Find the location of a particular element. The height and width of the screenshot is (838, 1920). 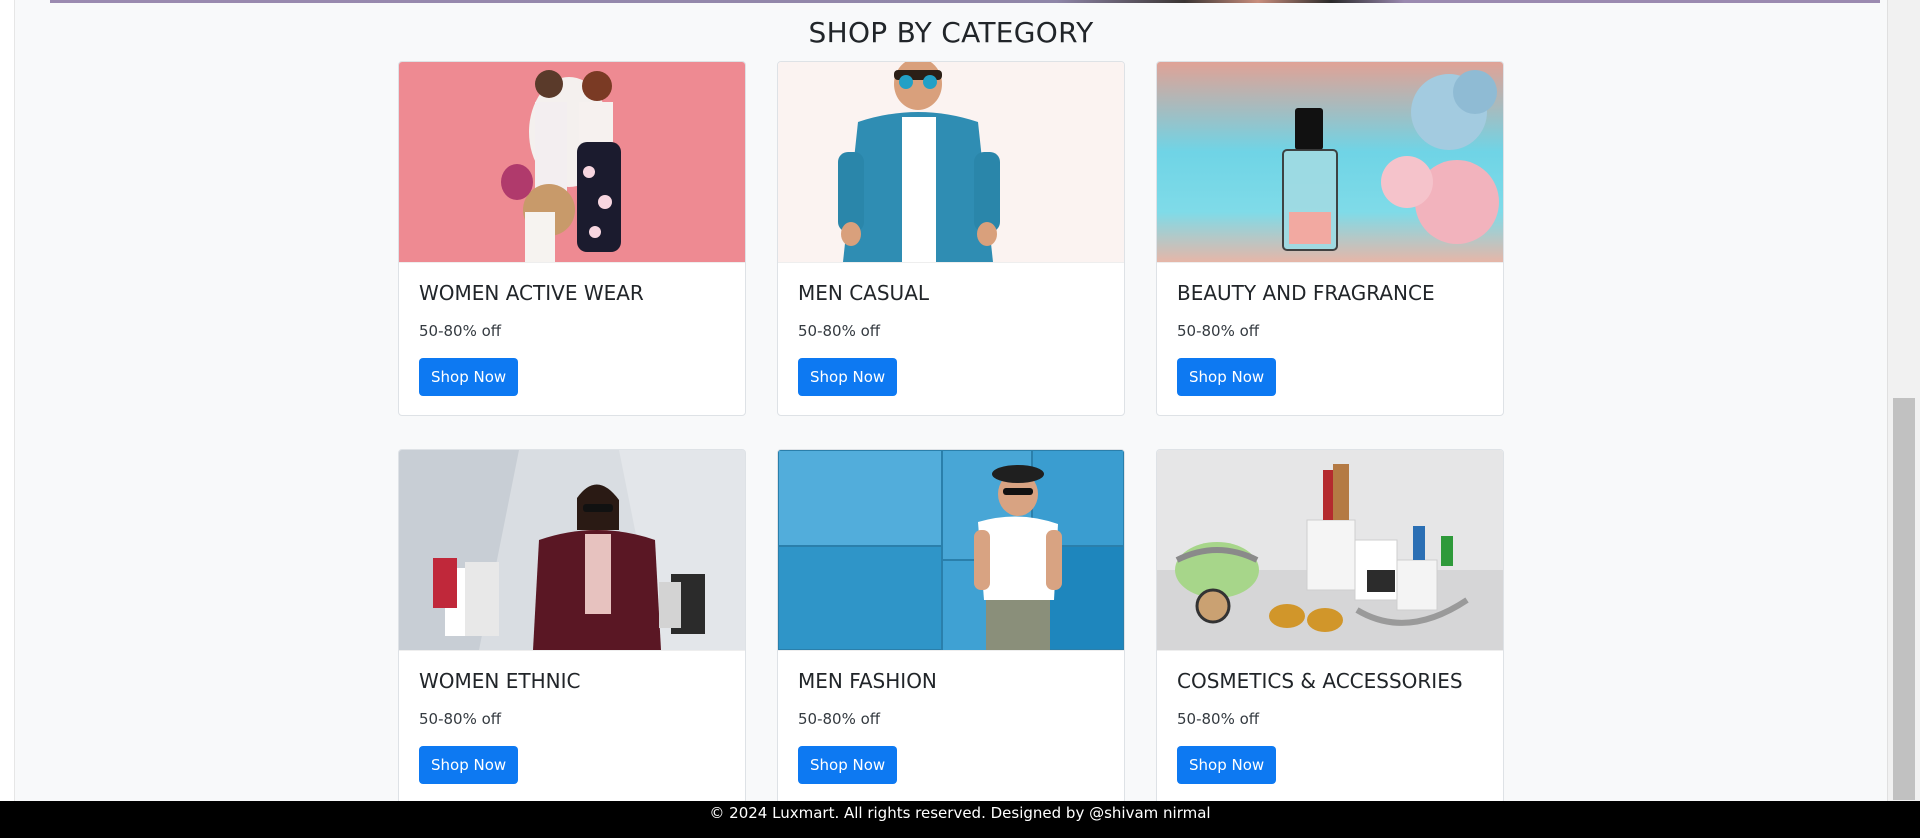

section-title: SHOP BY CATEGORY is located at coordinates (951, 32).